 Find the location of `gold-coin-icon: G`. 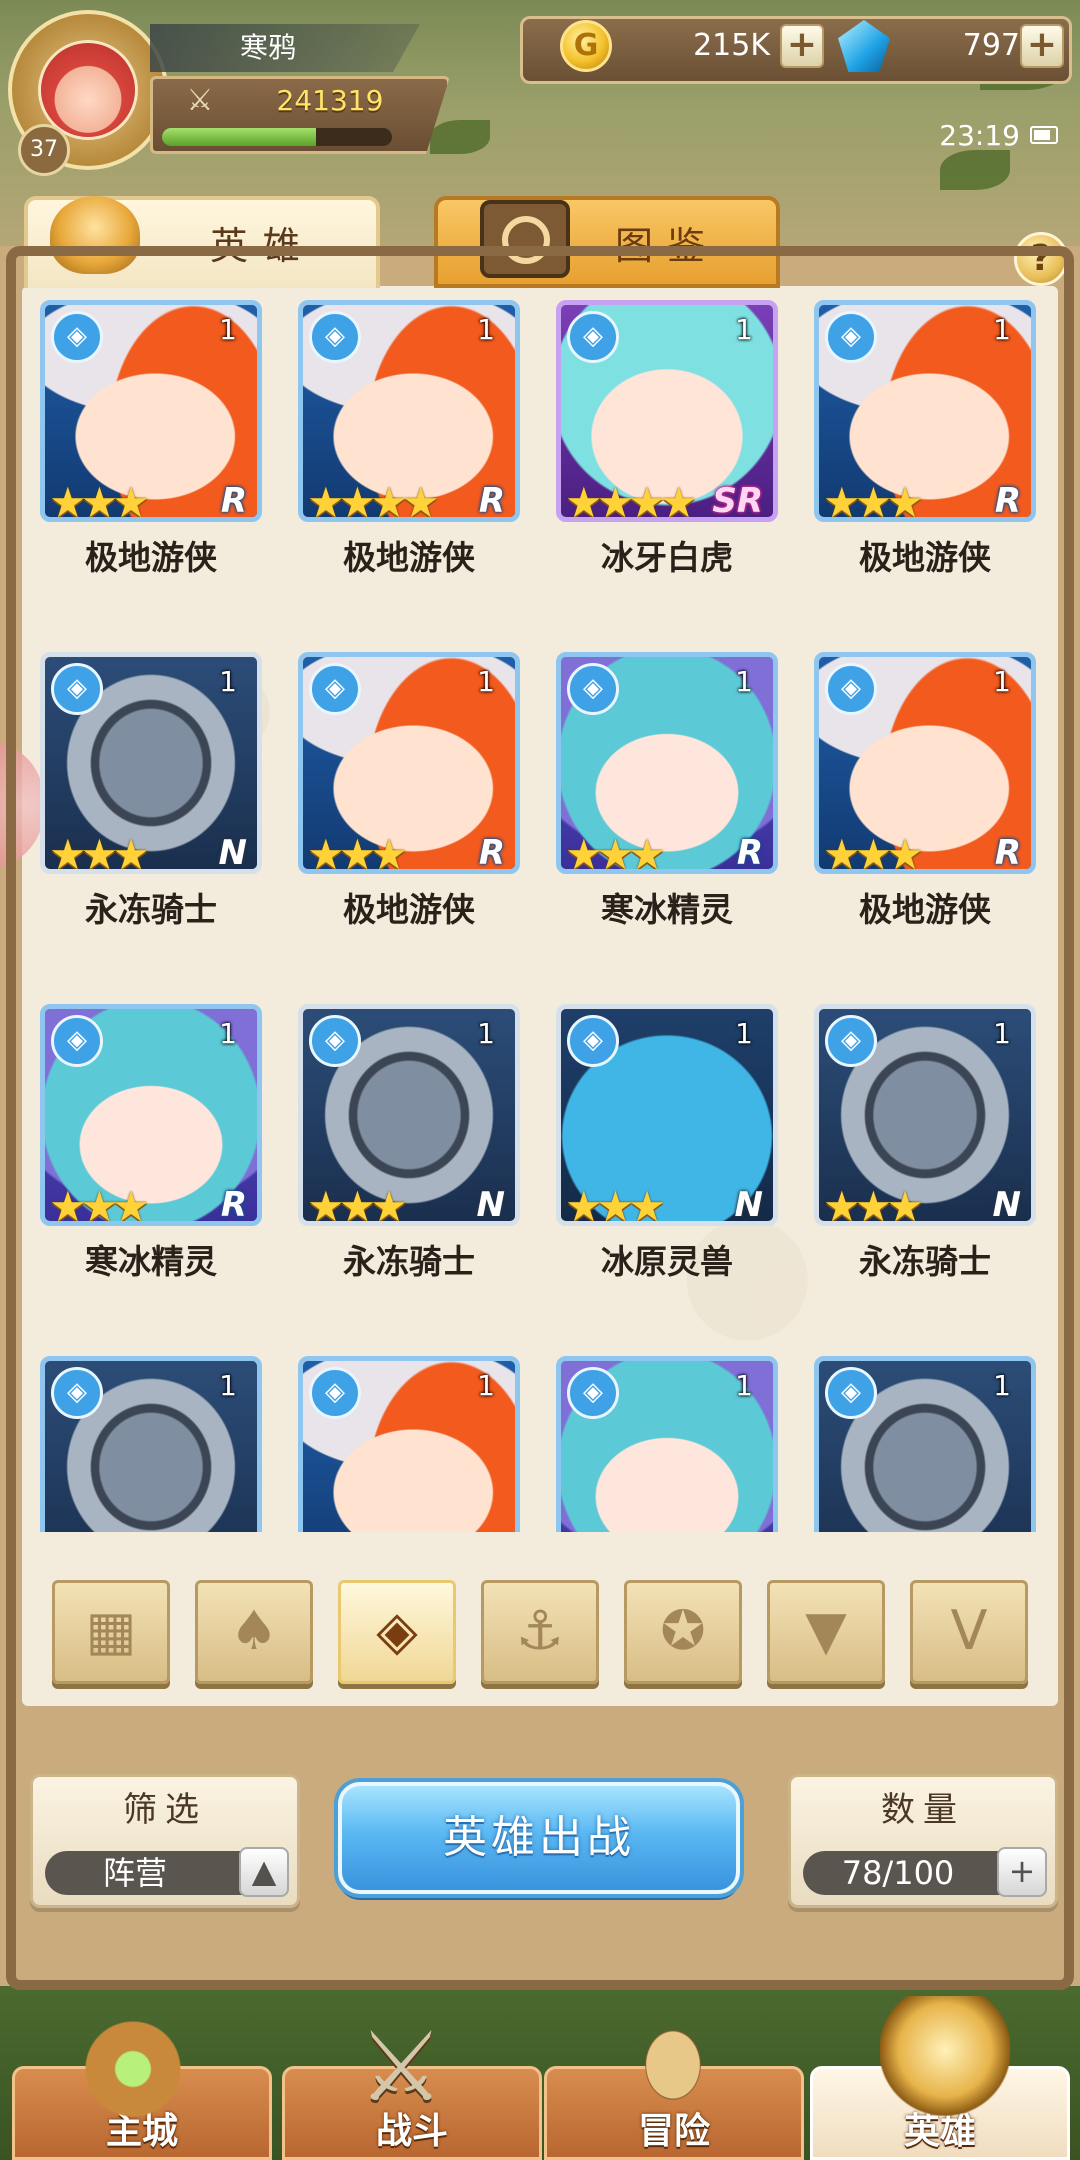

gold-coin-icon: G is located at coordinates (586, 46).